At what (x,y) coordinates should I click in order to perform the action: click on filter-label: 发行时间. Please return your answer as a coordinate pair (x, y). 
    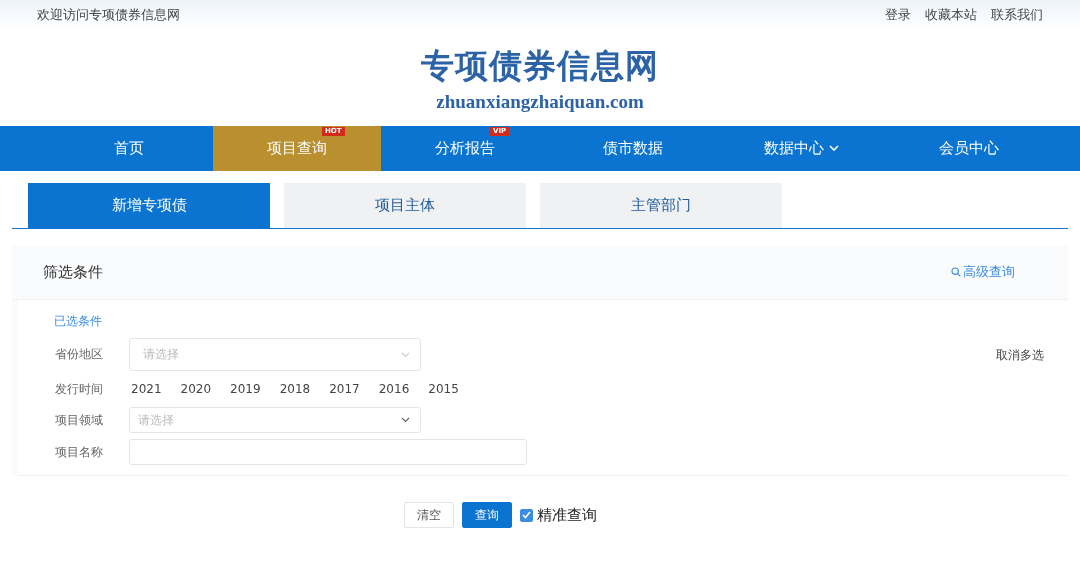
    Looking at the image, I should click on (79, 389).